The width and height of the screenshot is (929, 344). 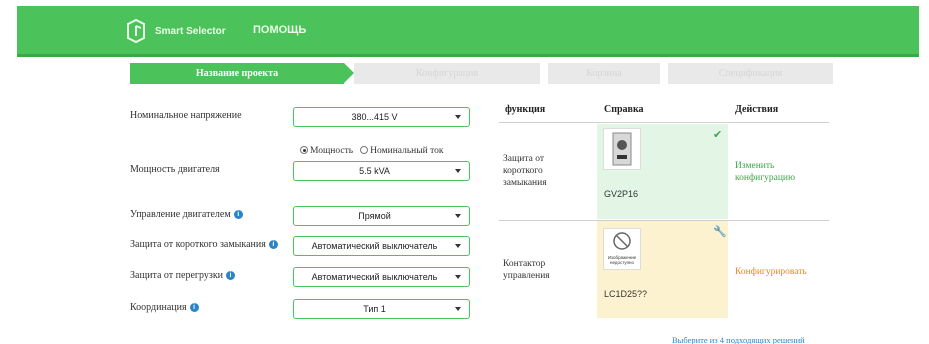 I want to click on row-function-contactor: Контактор управления, so click(x=526, y=270).